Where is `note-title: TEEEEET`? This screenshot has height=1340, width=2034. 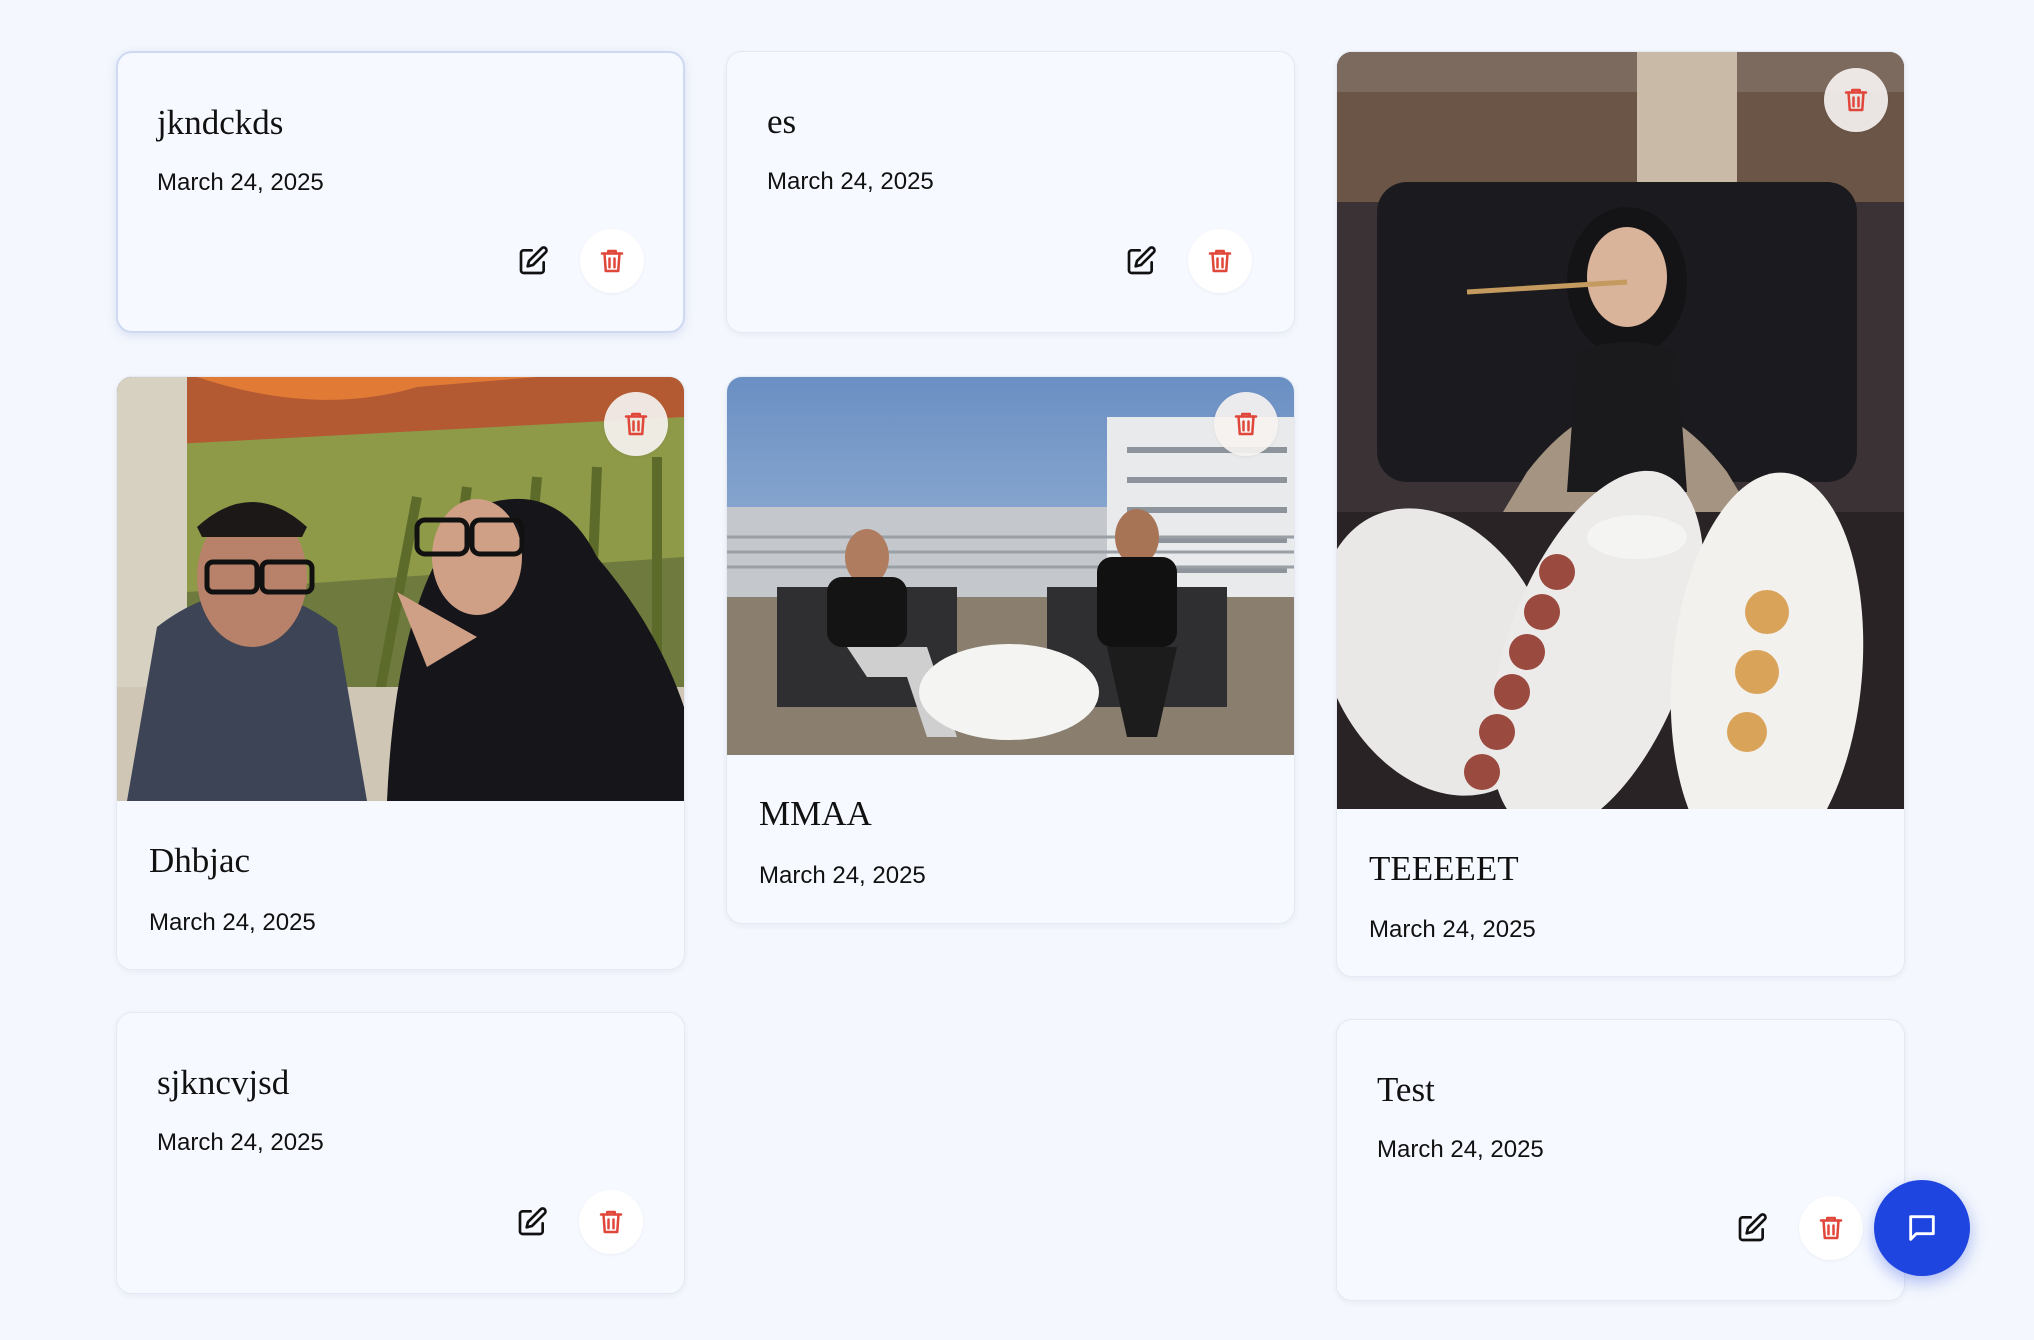 note-title: TEEEEET is located at coordinates (1444, 868).